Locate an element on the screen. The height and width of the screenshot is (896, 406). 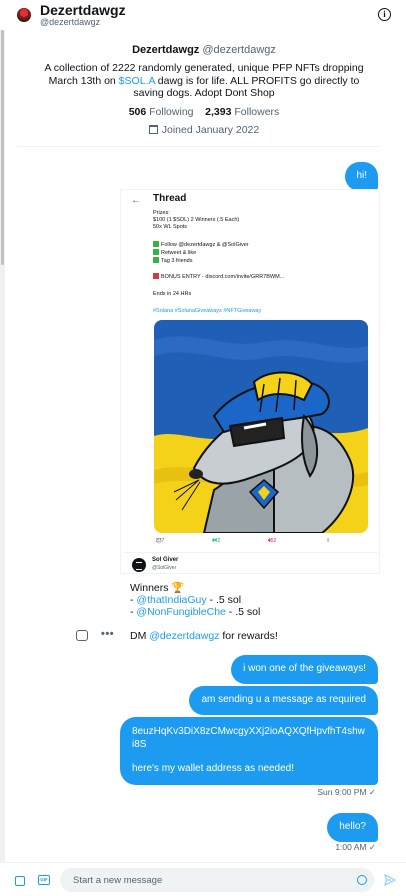
thread-label: Thread is located at coordinates (170, 198).